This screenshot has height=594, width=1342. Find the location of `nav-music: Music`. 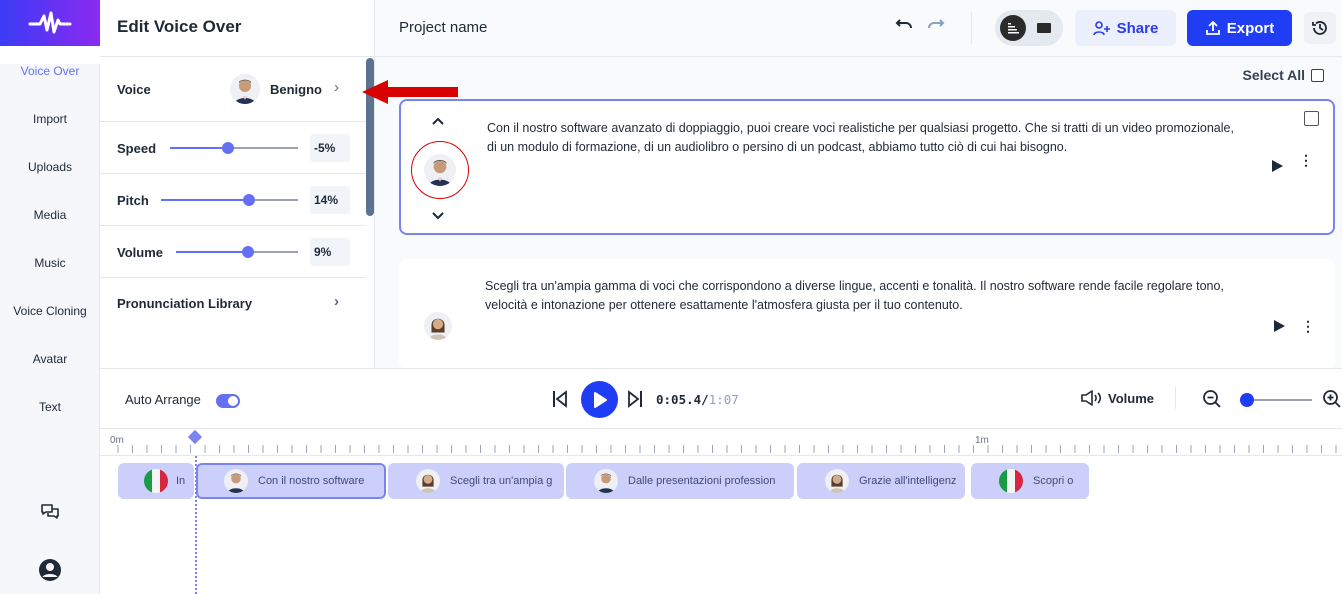

nav-music: Music is located at coordinates (50, 263).